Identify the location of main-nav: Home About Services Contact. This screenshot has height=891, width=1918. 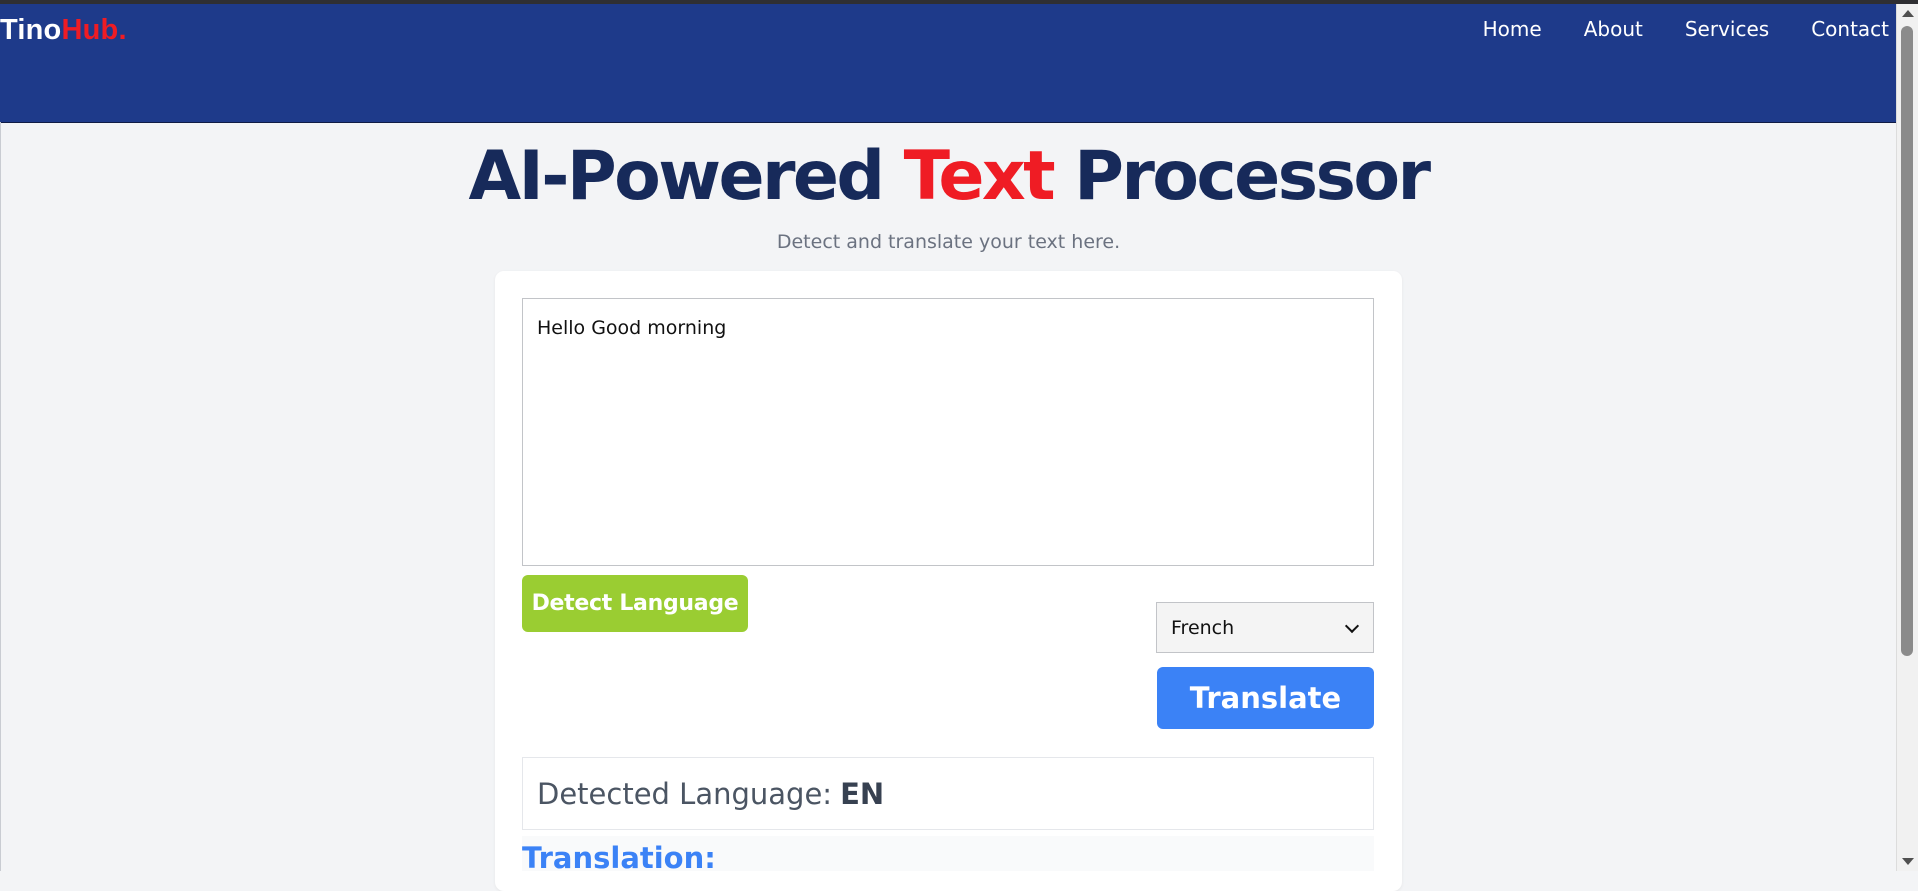
(1665, 29).